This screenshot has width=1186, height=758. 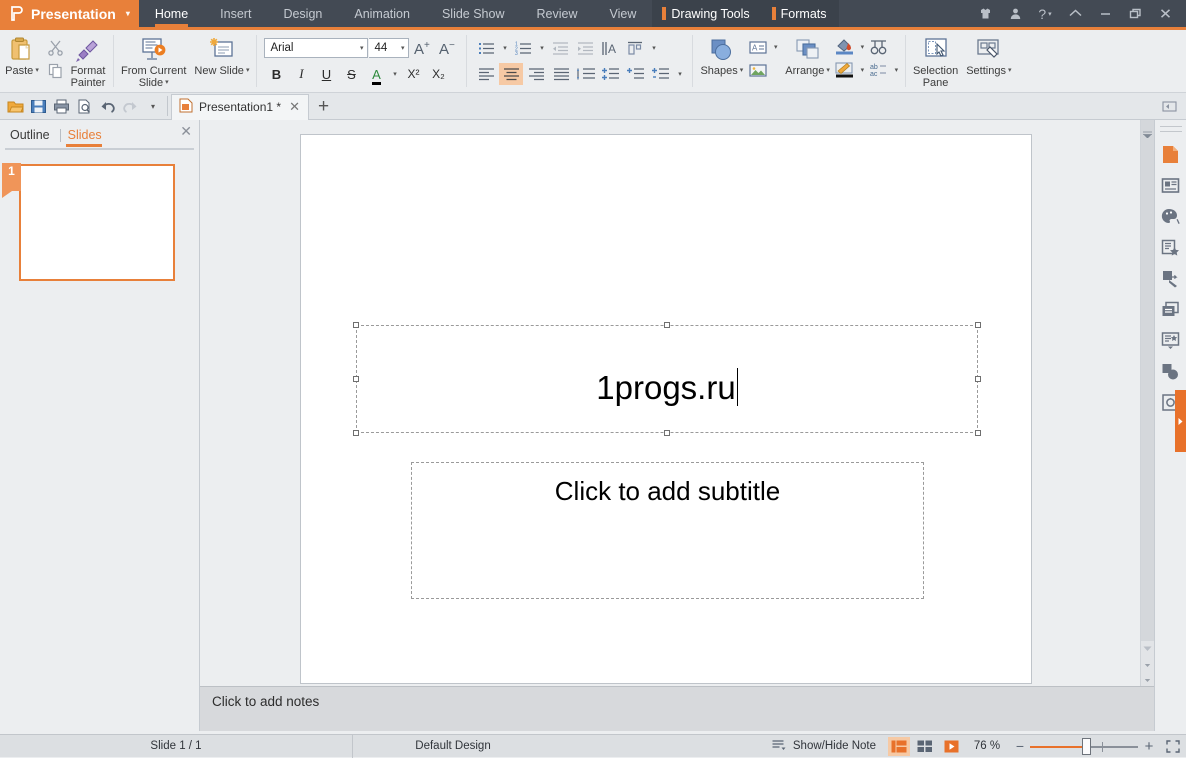 What do you see at coordinates (987, 746) in the screenshot?
I see `zoom-level: 76 %` at bounding box center [987, 746].